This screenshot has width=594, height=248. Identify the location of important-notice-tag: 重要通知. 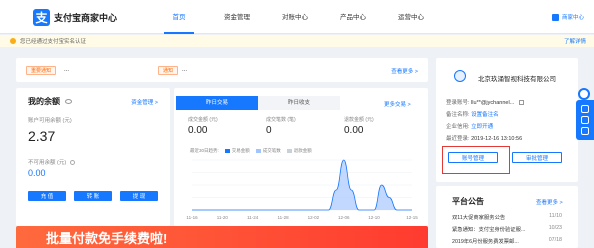
(41, 70).